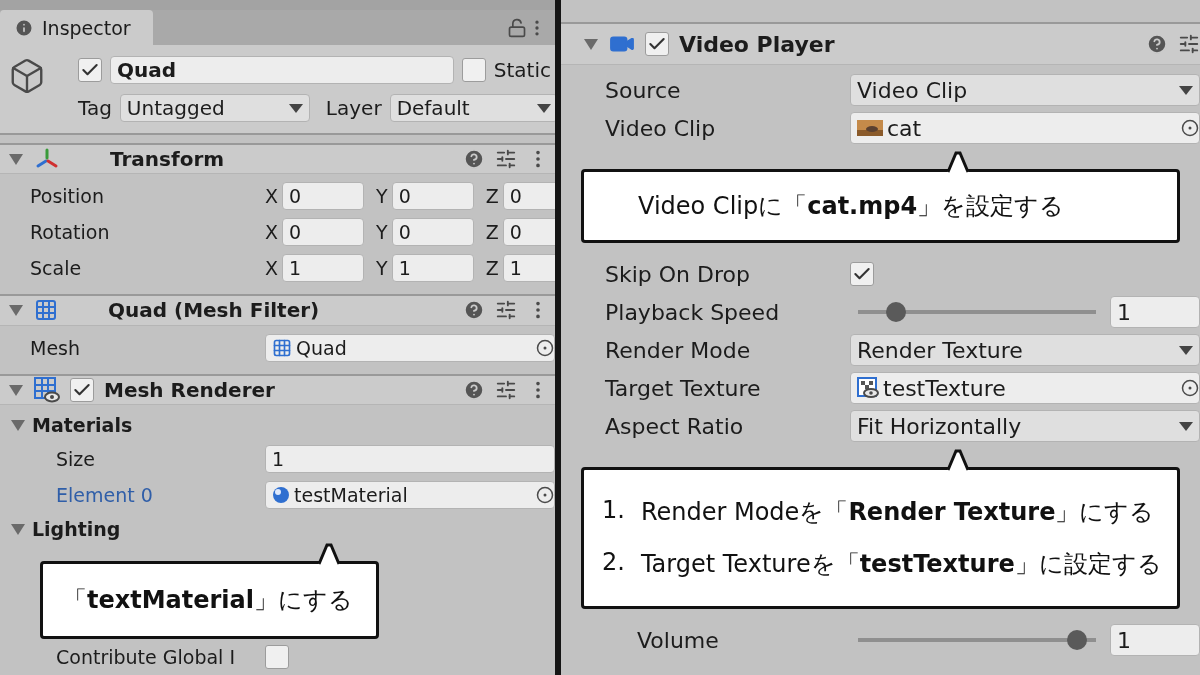  I want to click on field-label: Volume, so click(678, 640).